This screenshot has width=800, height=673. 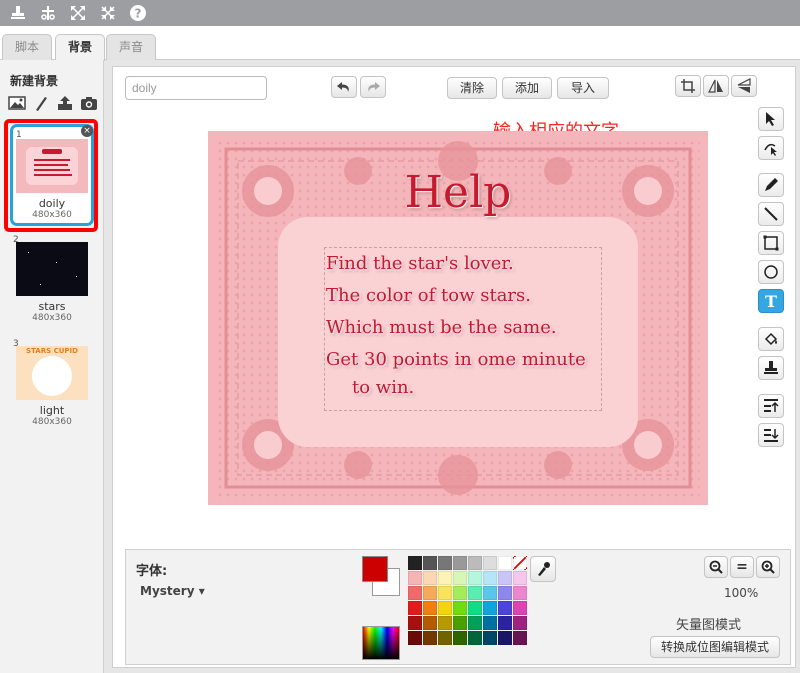 I want to click on canvas-text-line: The color of tow stars., so click(x=428, y=295).